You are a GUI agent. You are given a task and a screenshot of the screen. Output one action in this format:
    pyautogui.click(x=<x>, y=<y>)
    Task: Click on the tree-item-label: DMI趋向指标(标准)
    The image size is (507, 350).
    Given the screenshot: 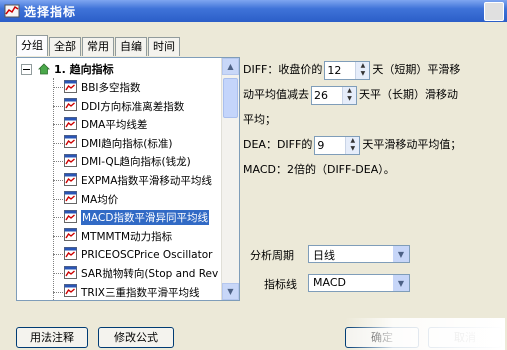 What is the action you would take?
    pyautogui.click(x=127, y=143)
    